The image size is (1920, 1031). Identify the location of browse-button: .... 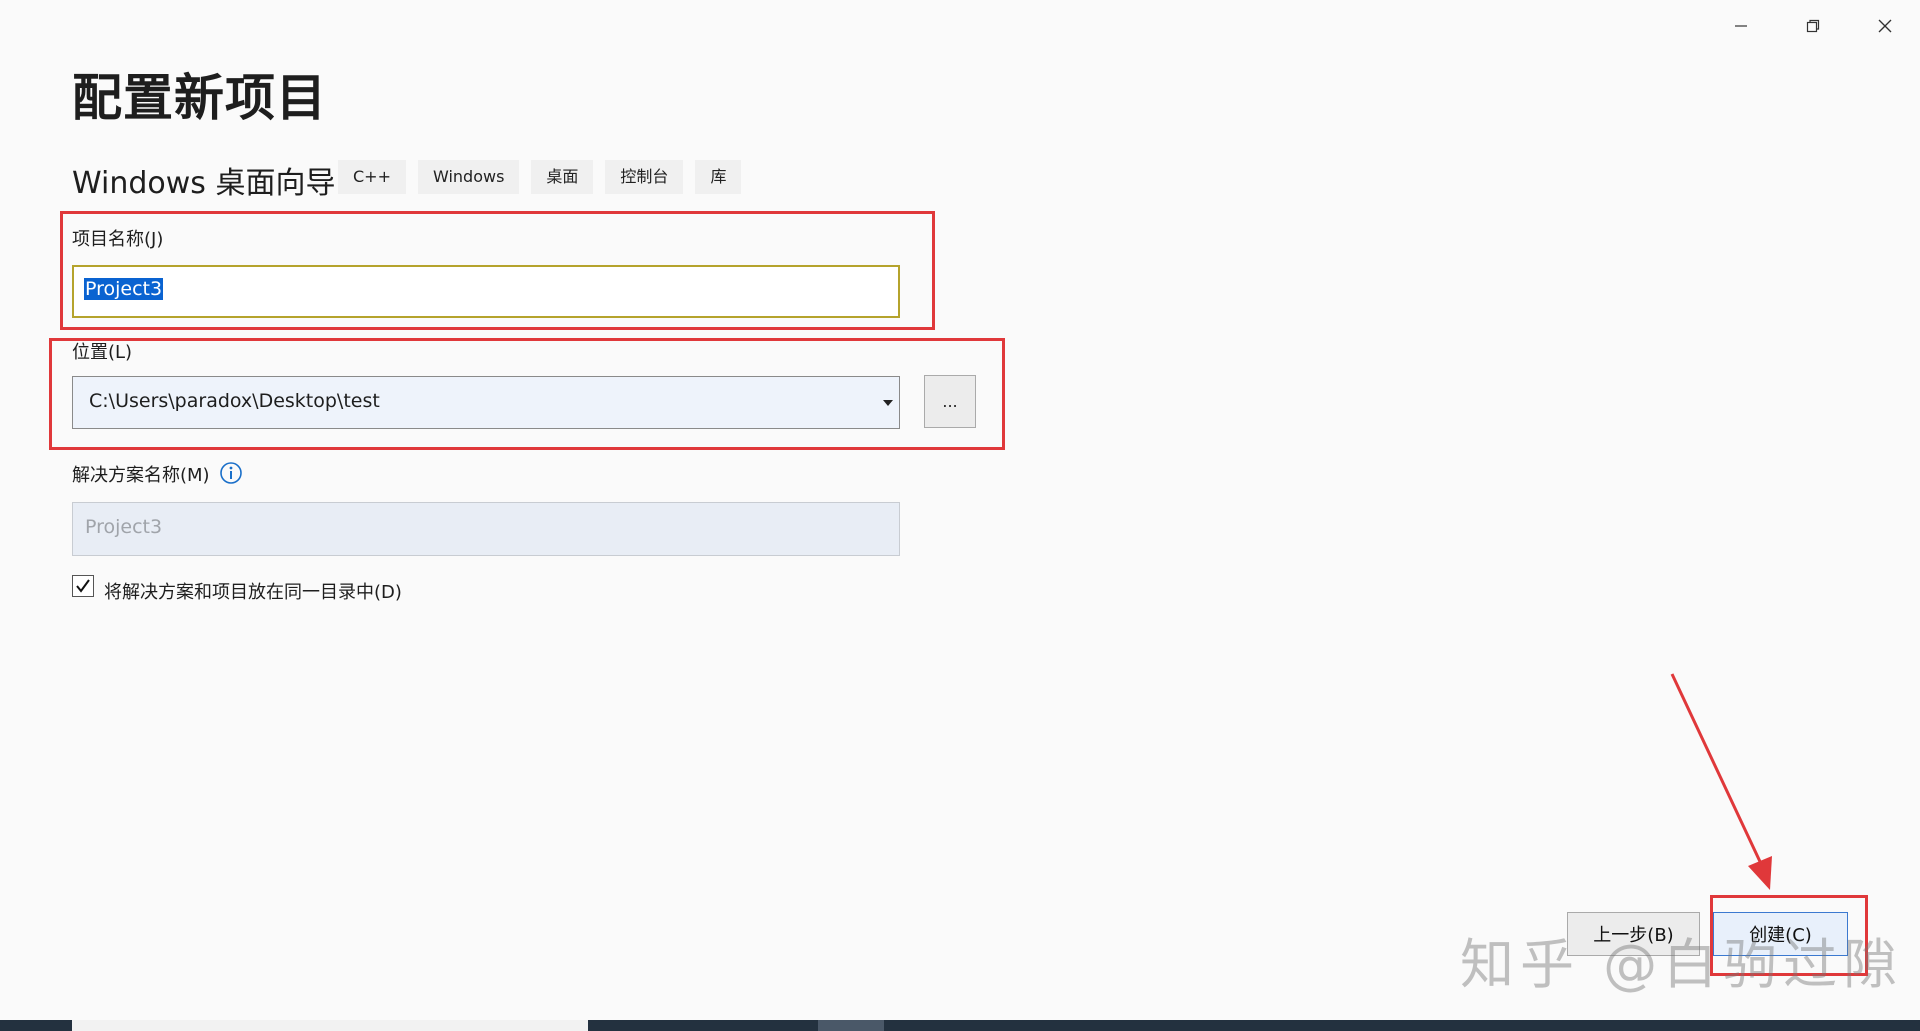
(950, 401).